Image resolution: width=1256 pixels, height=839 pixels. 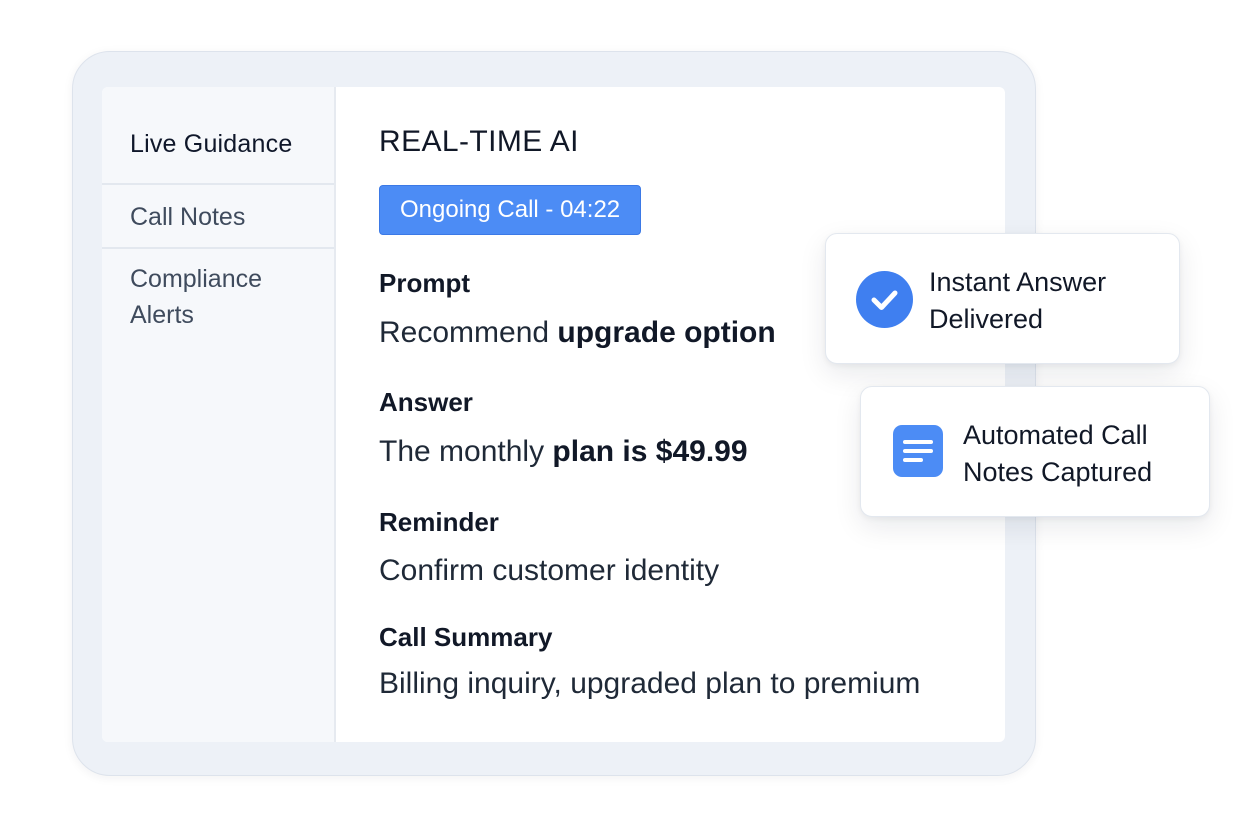 What do you see at coordinates (466, 637) in the screenshot?
I see `summary-label: Call Summary` at bounding box center [466, 637].